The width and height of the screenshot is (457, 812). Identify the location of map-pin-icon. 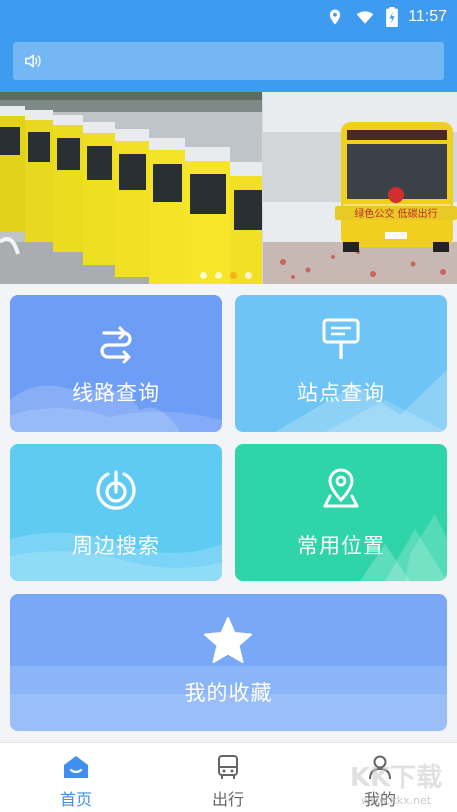
(341, 488).